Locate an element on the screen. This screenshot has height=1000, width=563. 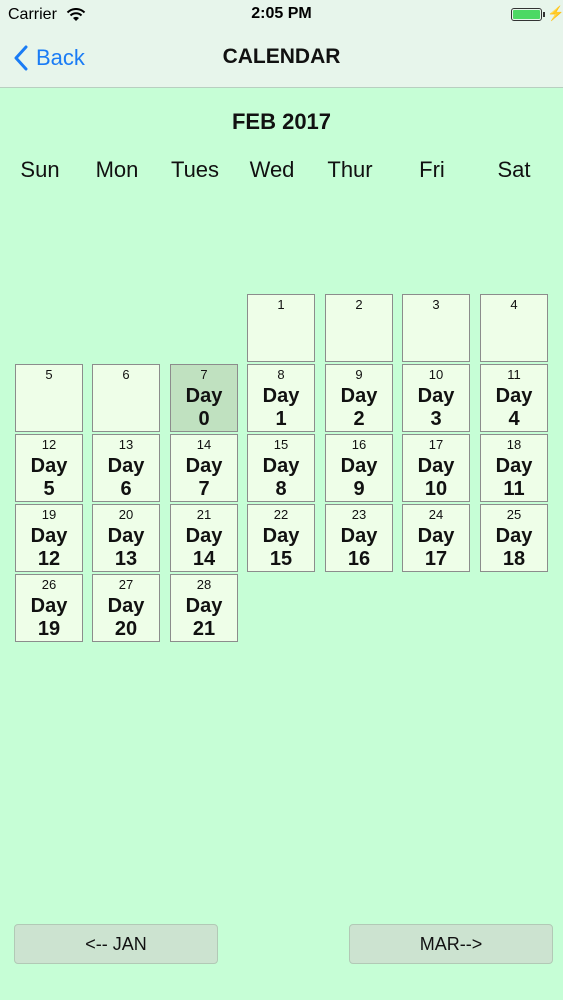
day-cell: 3 is located at coordinates (436, 328).